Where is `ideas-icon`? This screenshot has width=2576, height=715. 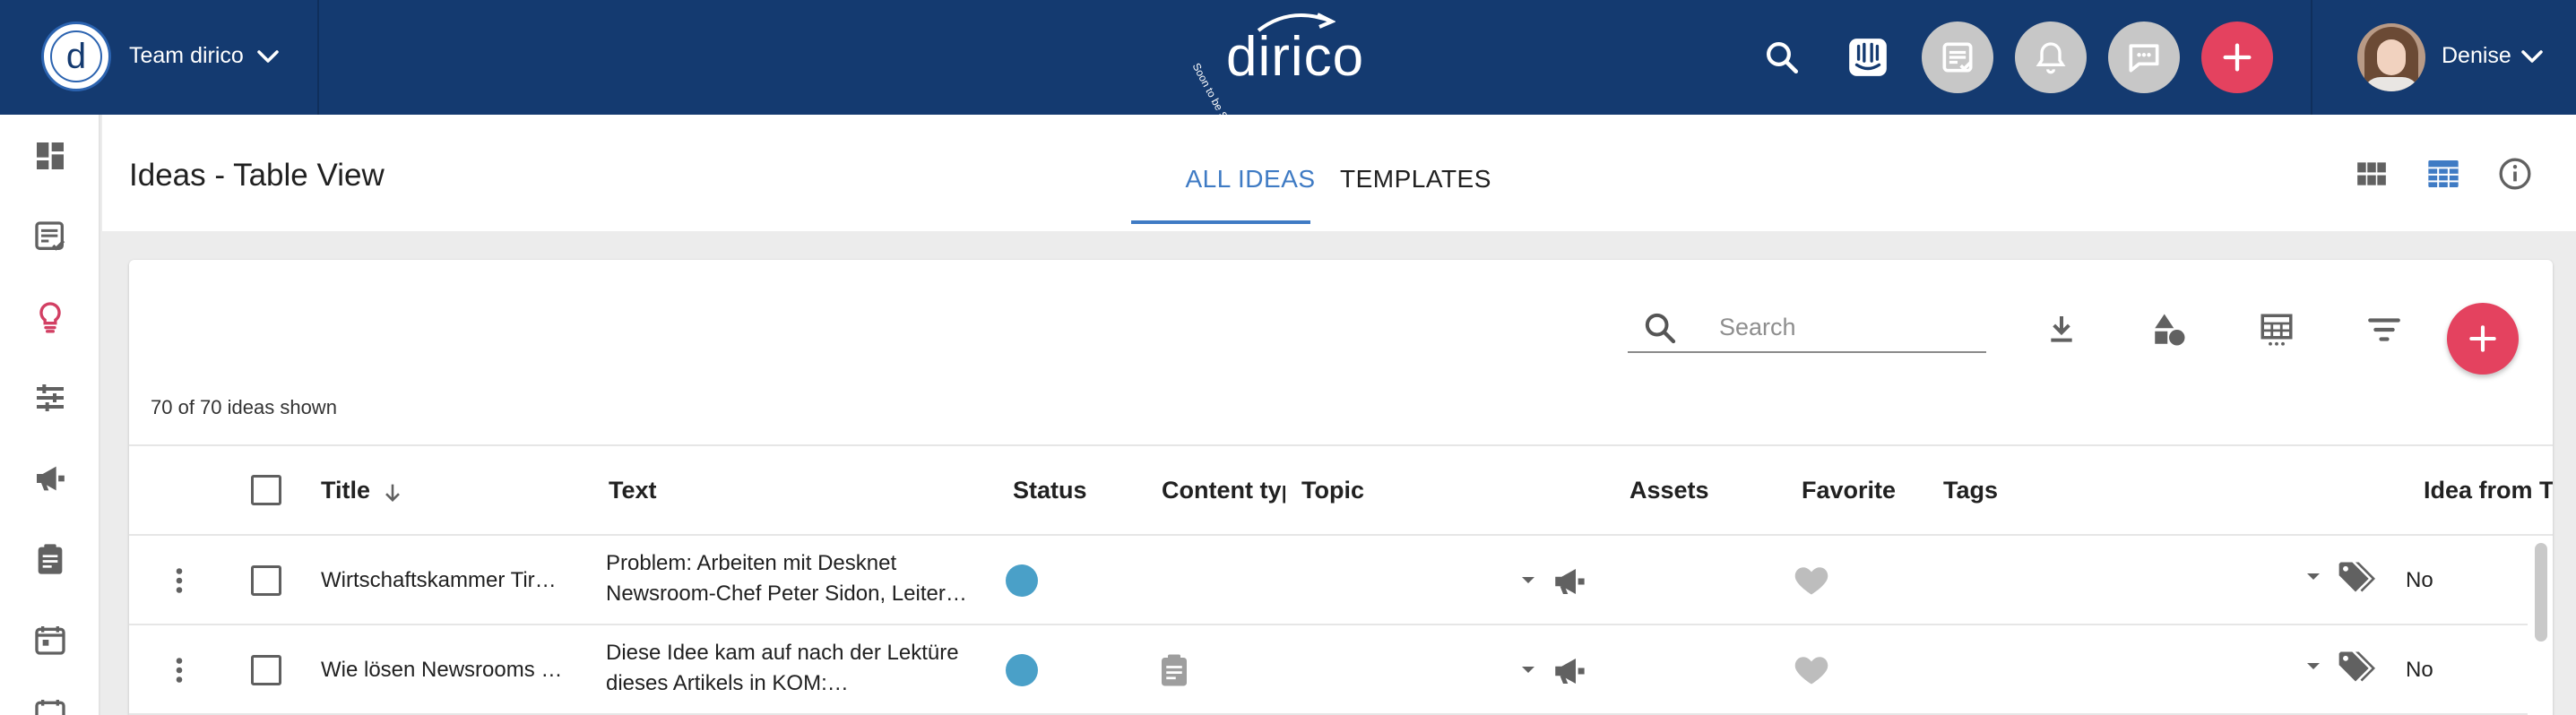 ideas-icon is located at coordinates (50, 317).